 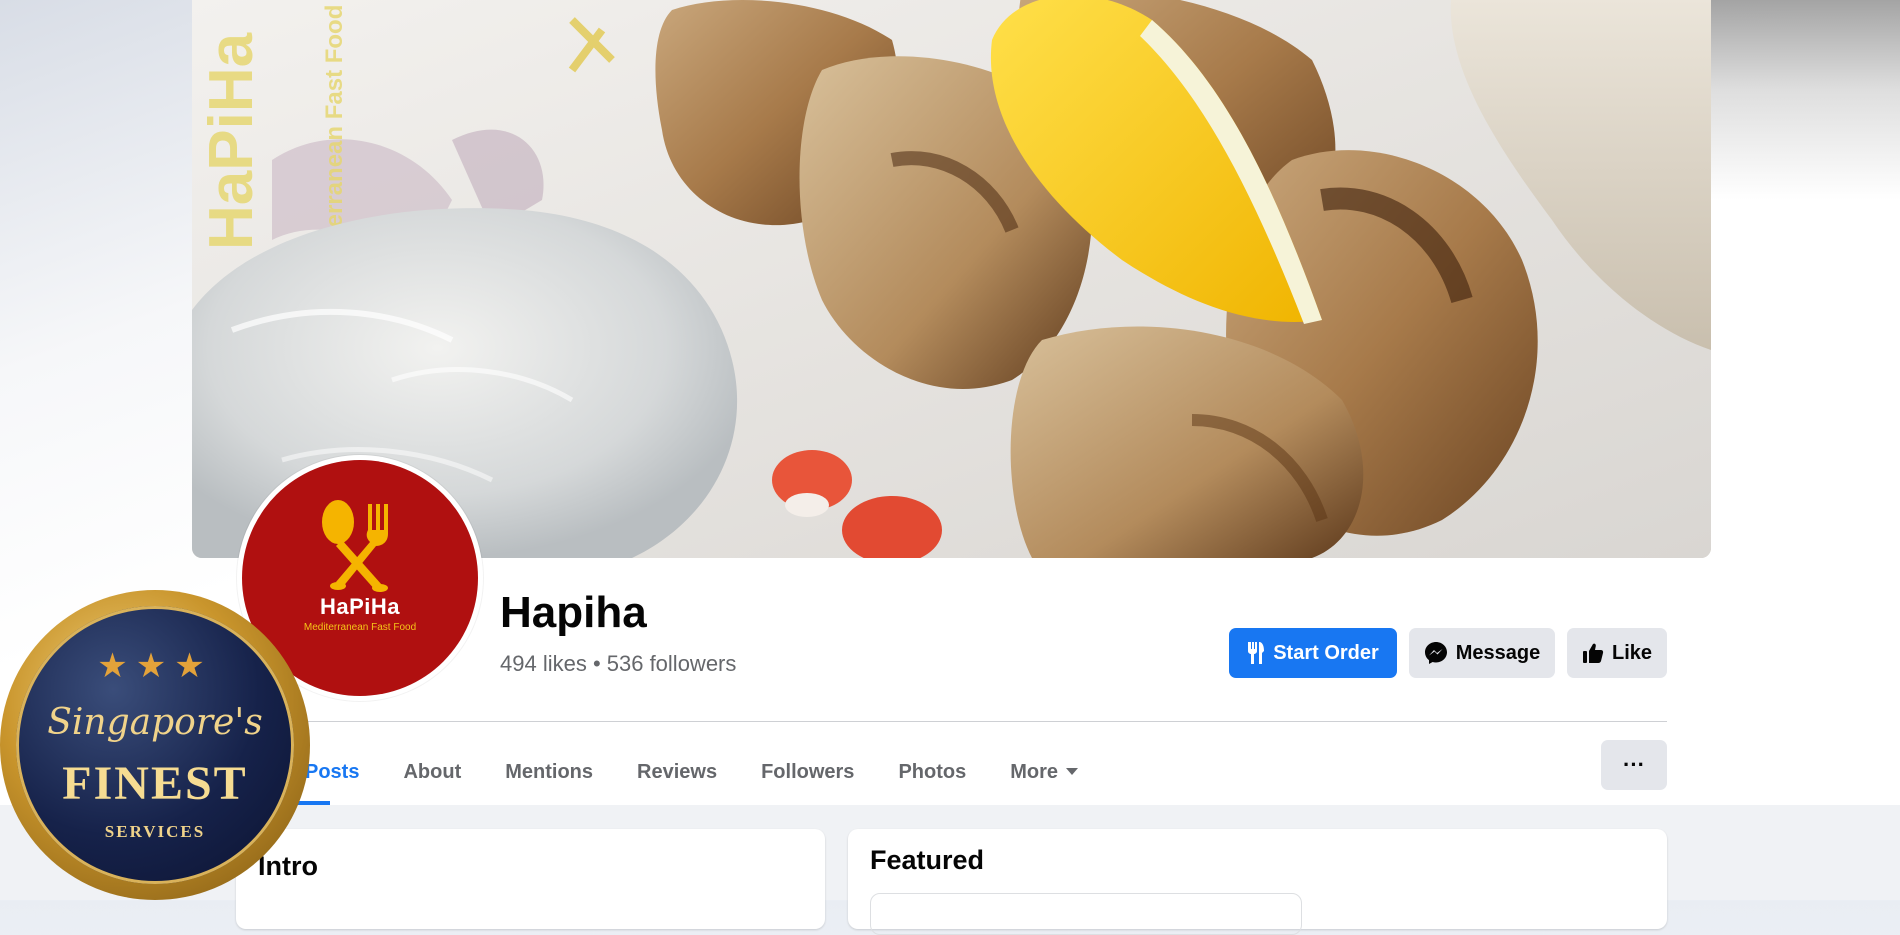 What do you see at coordinates (155, 783) in the screenshot?
I see `badge-line2: FINEST` at bounding box center [155, 783].